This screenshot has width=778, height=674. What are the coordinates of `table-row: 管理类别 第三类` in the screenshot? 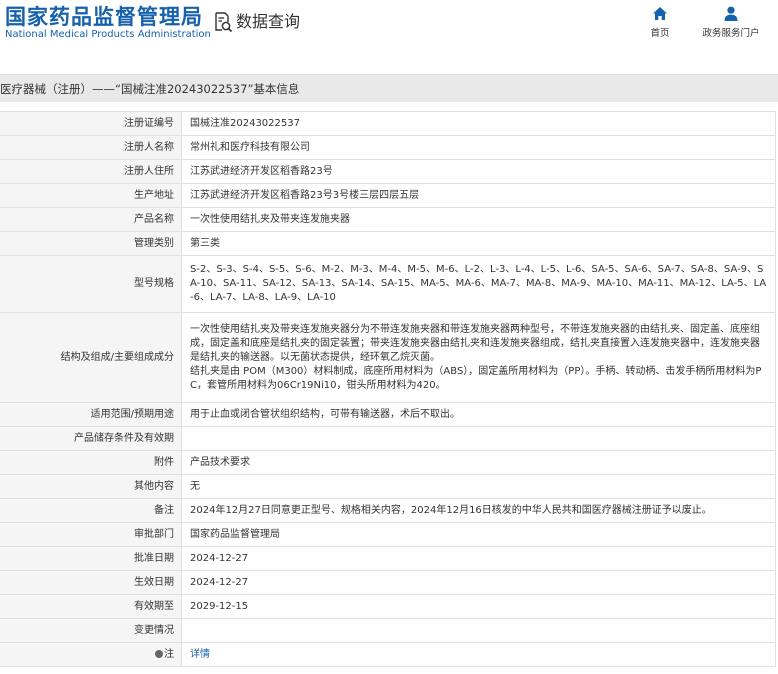 It's located at (388, 243).